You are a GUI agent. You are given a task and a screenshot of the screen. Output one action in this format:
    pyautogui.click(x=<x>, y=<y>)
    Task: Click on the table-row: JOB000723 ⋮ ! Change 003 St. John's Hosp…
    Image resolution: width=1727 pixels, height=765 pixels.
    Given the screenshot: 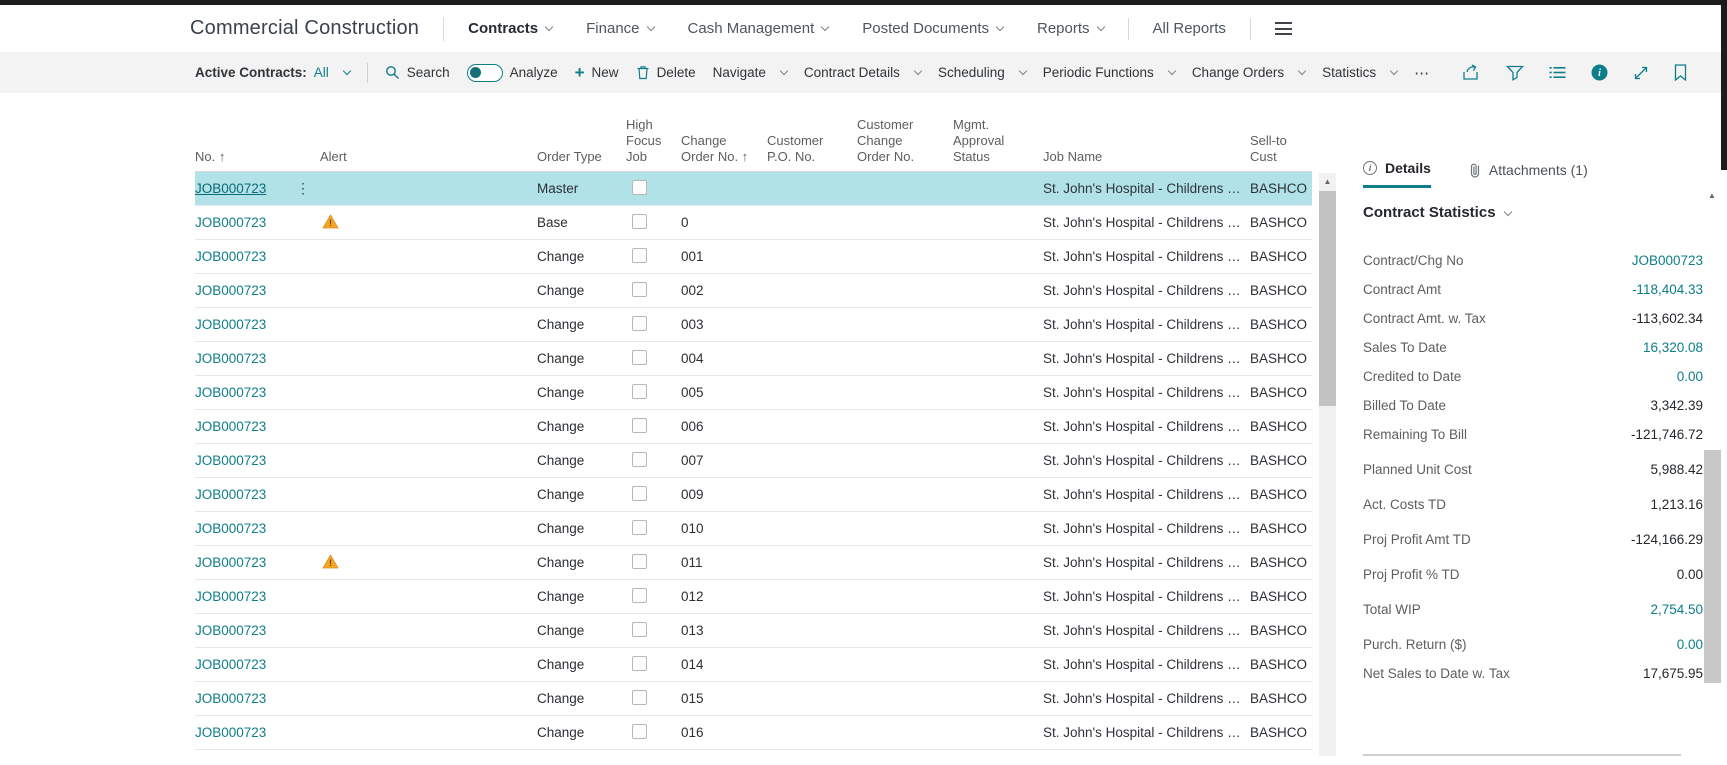 What is the action you would take?
    pyautogui.click(x=753, y=325)
    